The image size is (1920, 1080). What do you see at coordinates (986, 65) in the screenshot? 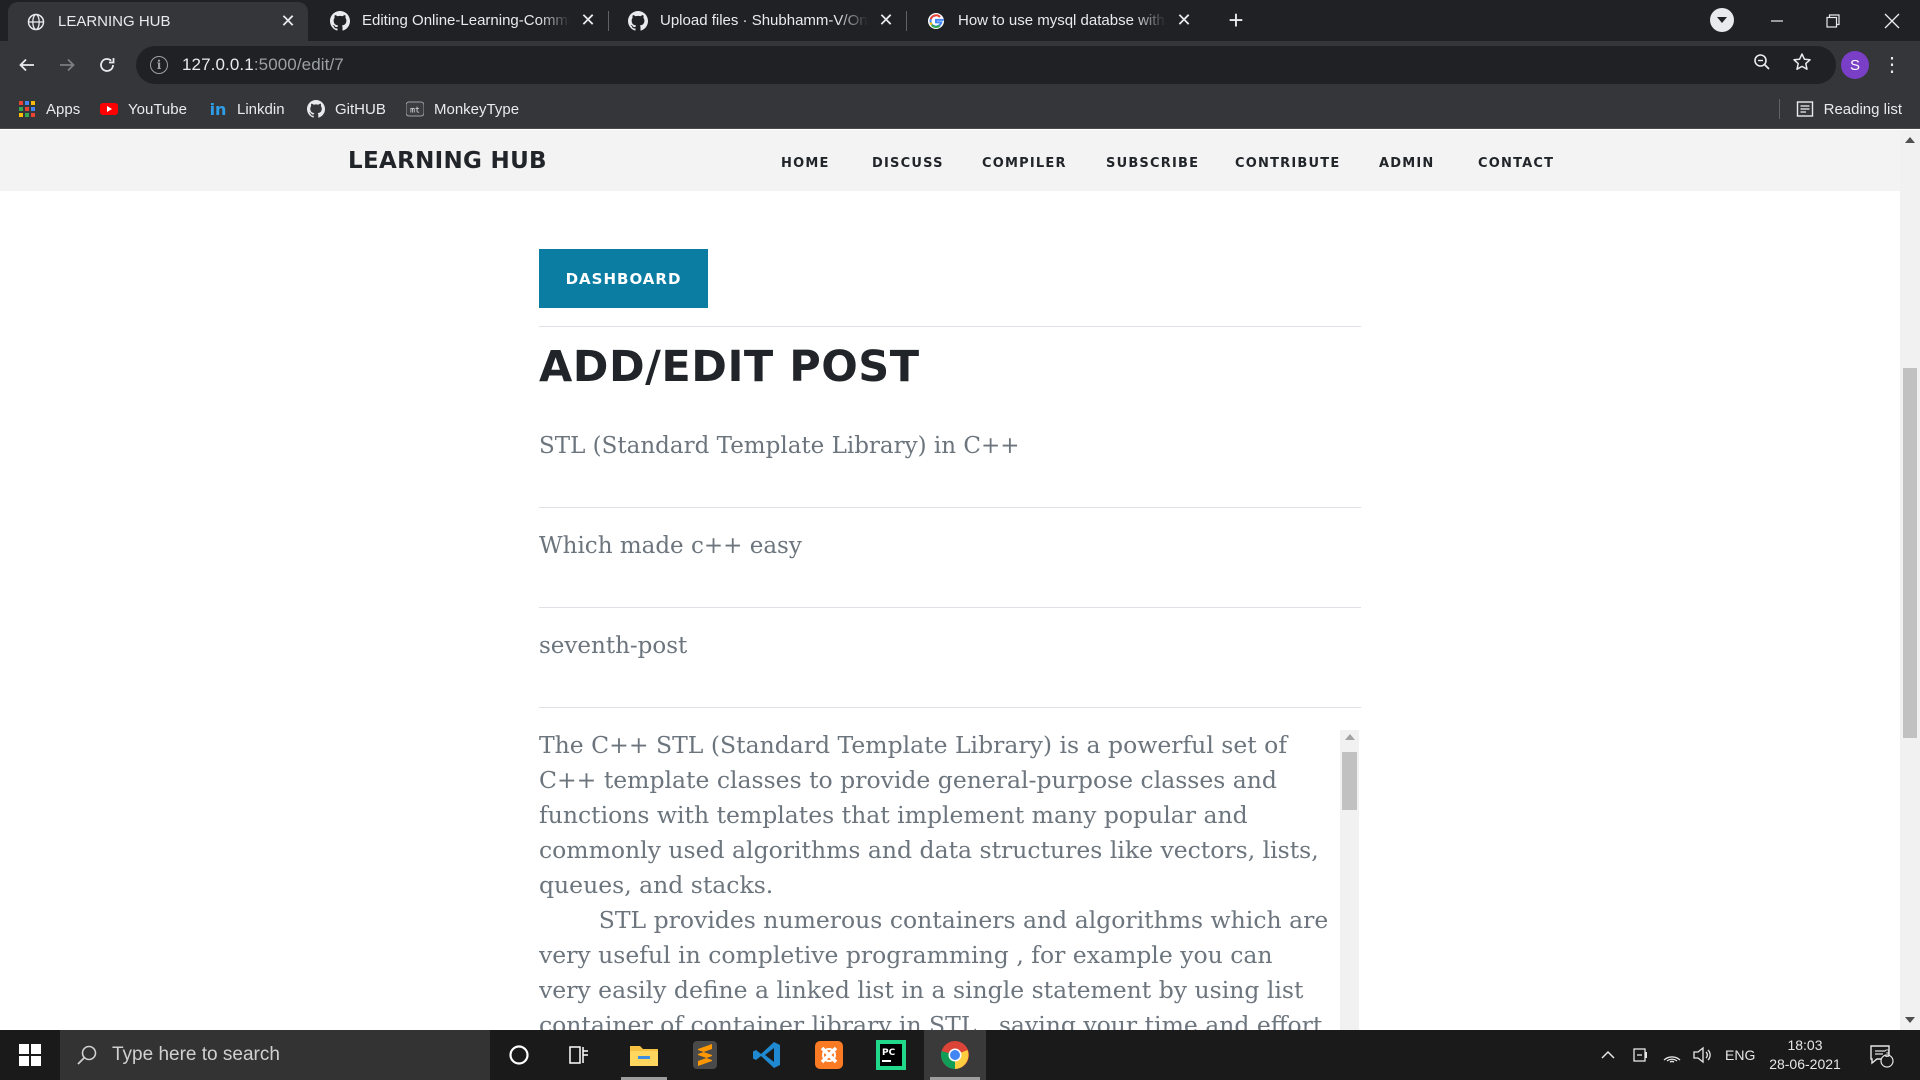
I see `address-bar: i 127.0.0.1:5000/edit/7` at bounding box center [986, 65].